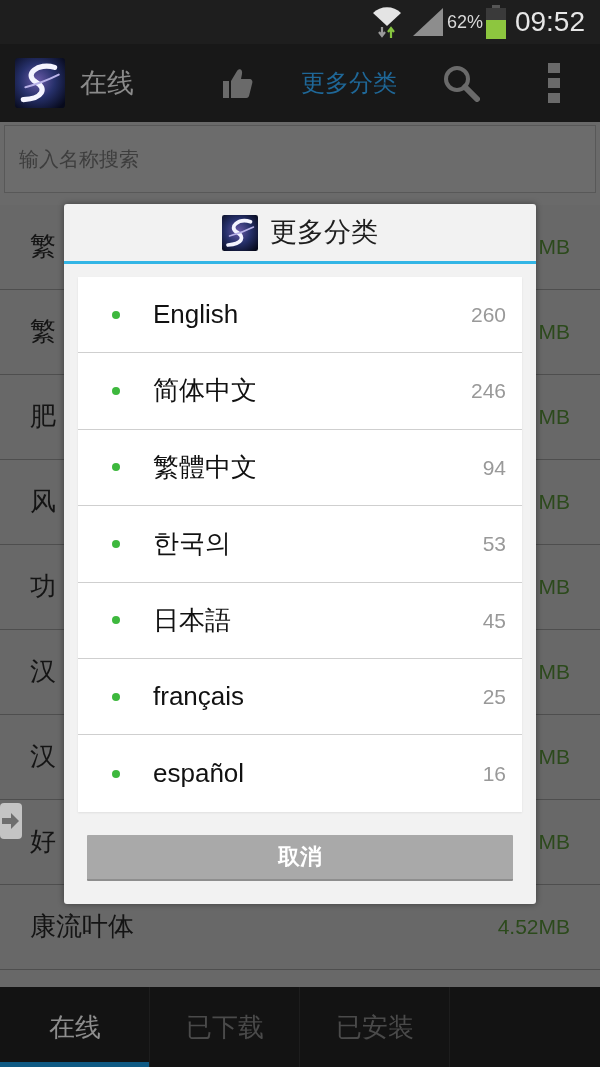 This screenshot has height=1067, width=600. What do you see at coordinates (494, 697) in the screenshot?
I see `item-count: 25` at bounding box center [494, 697].